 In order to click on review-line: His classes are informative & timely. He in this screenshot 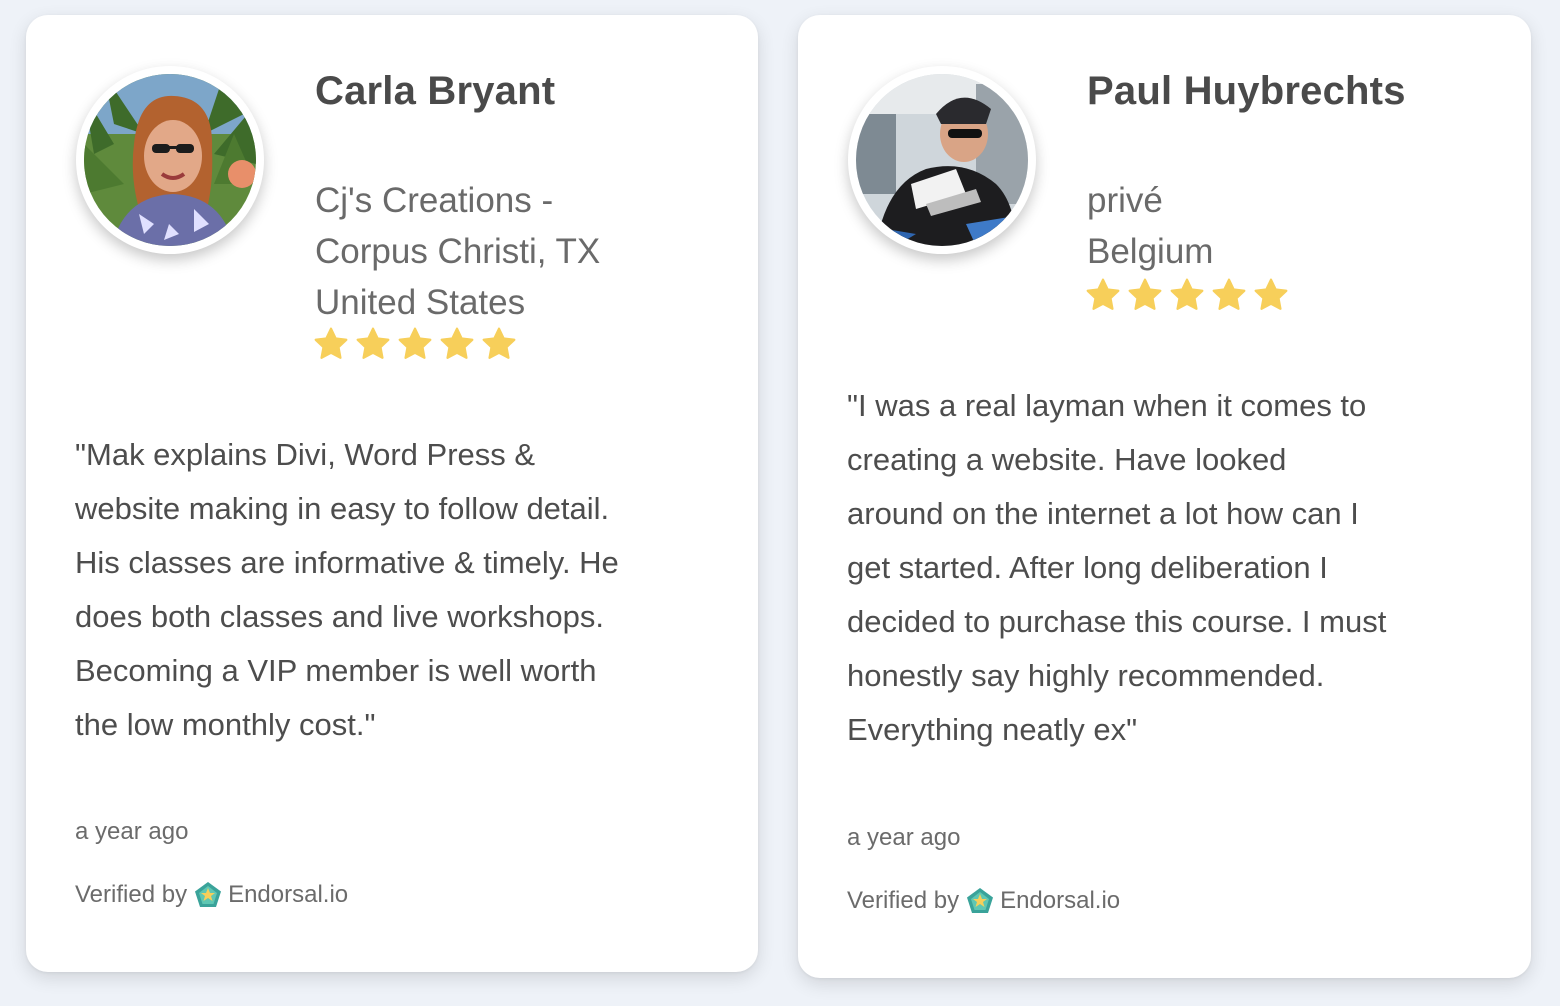, I will do `click(347, 562)`.